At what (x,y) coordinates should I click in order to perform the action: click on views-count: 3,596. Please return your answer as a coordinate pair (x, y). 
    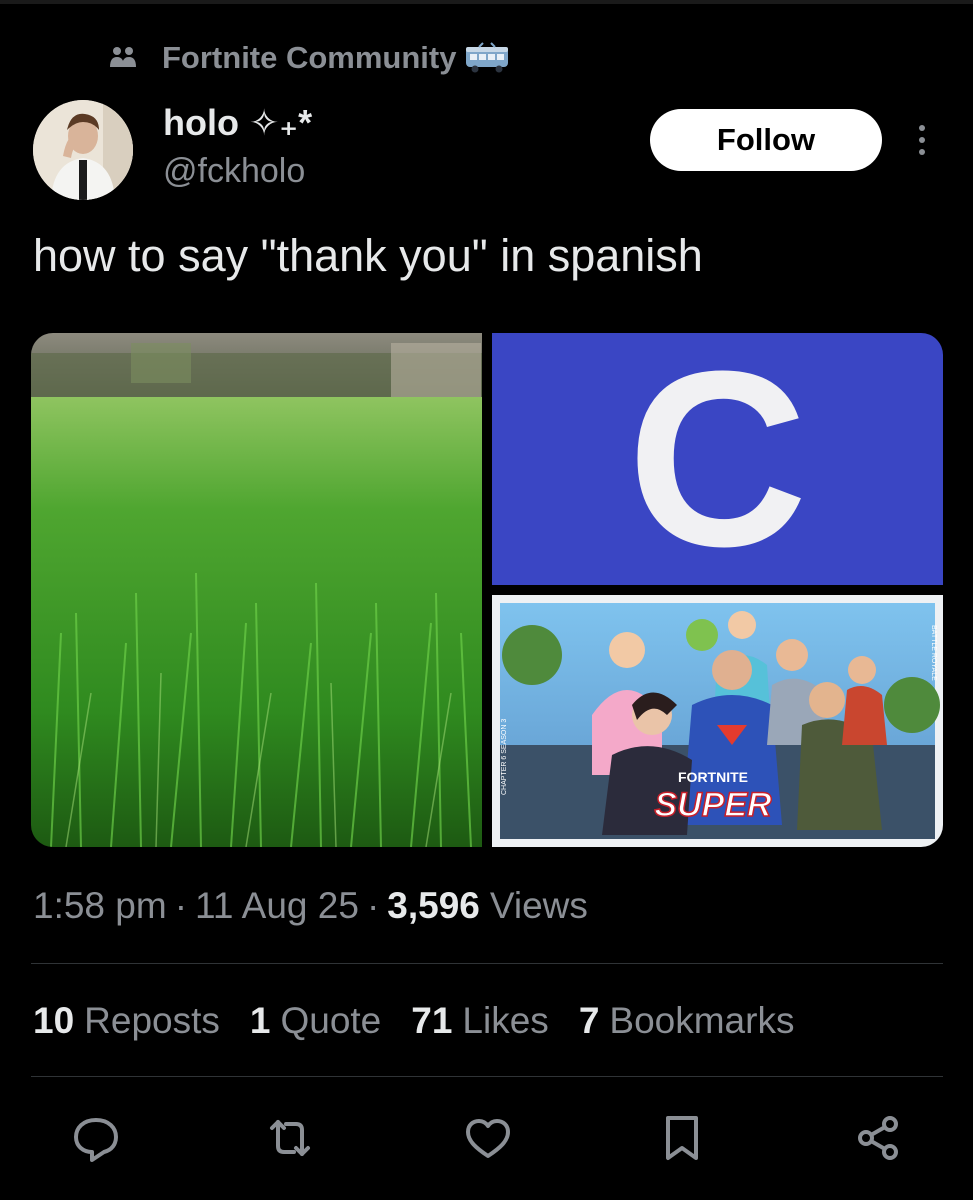
    Looking at the image, I should click on (433, 905).